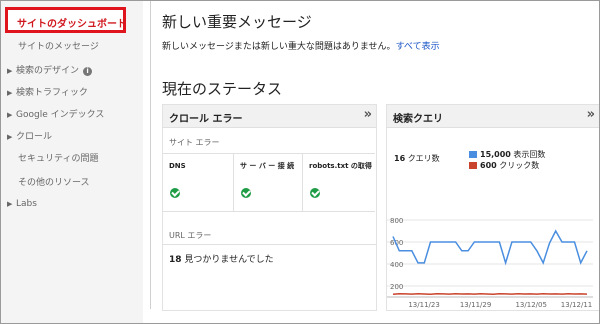 Image resolution: width=600 pixels, height=324 pixels. What do you see at coordinates (222, 89) in the screenshot?
I see `status-heading: 現在のステータス` at bounding box center [222, 89].